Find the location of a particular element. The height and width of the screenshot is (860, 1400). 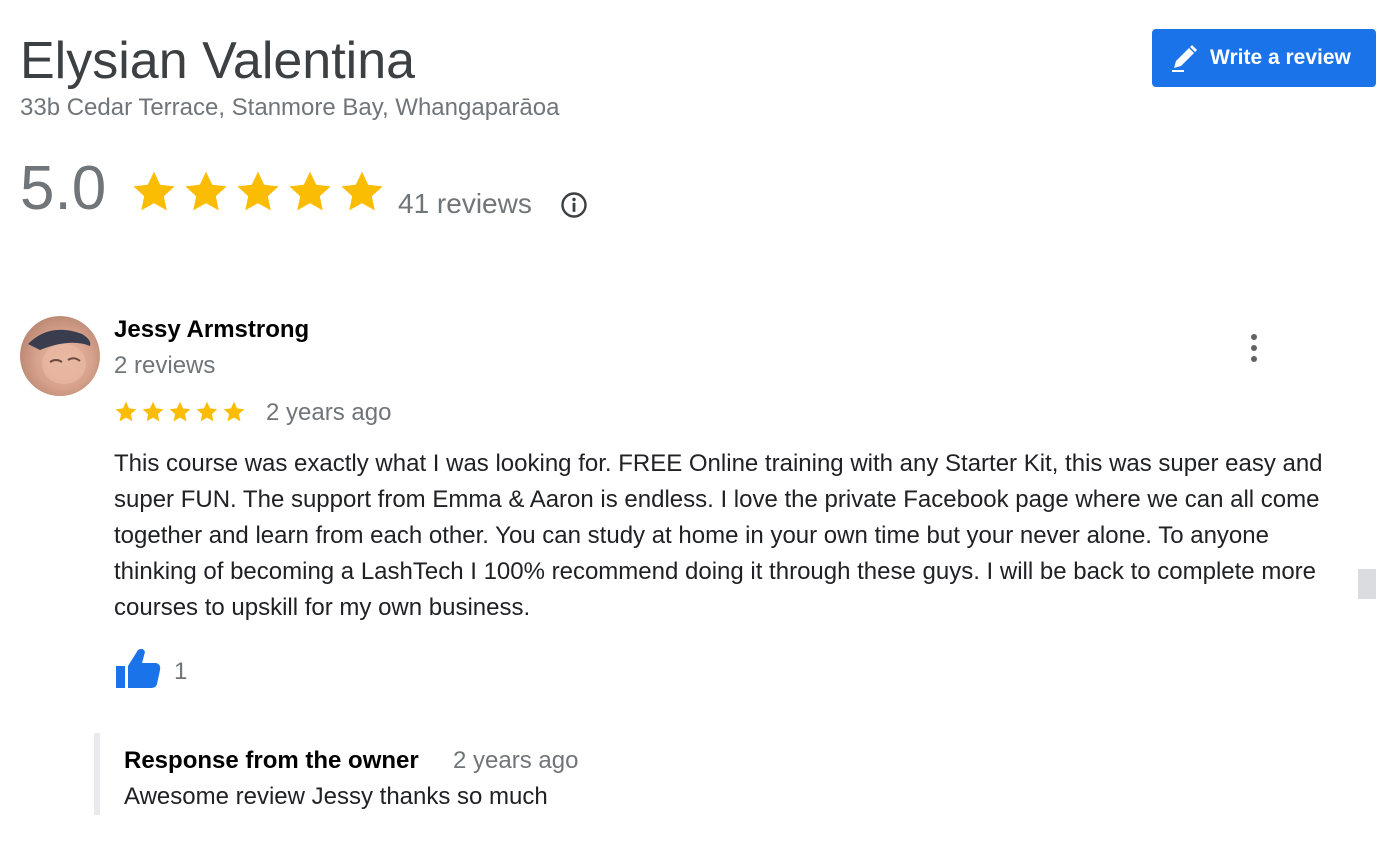

review-star-rating is located at coordinates (180, 412).